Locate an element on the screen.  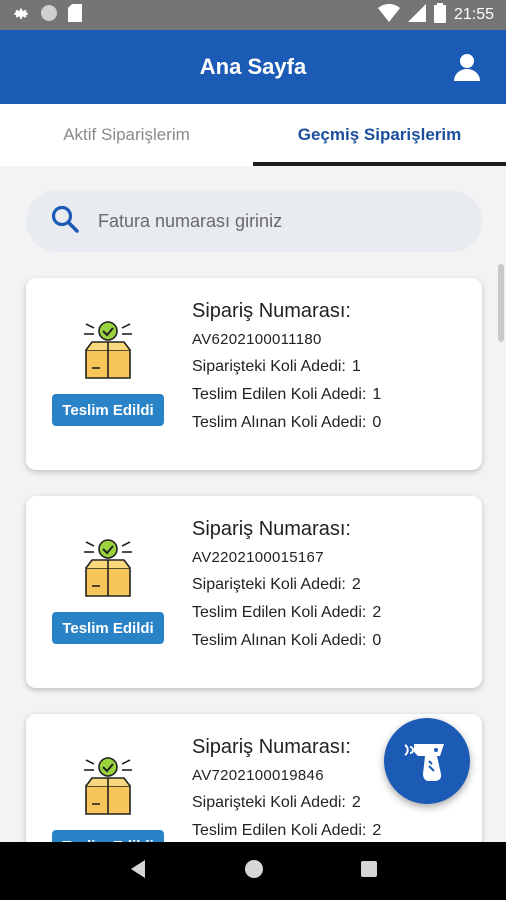
order-number: AV2202100015167 is located at coordinates (258, 557).